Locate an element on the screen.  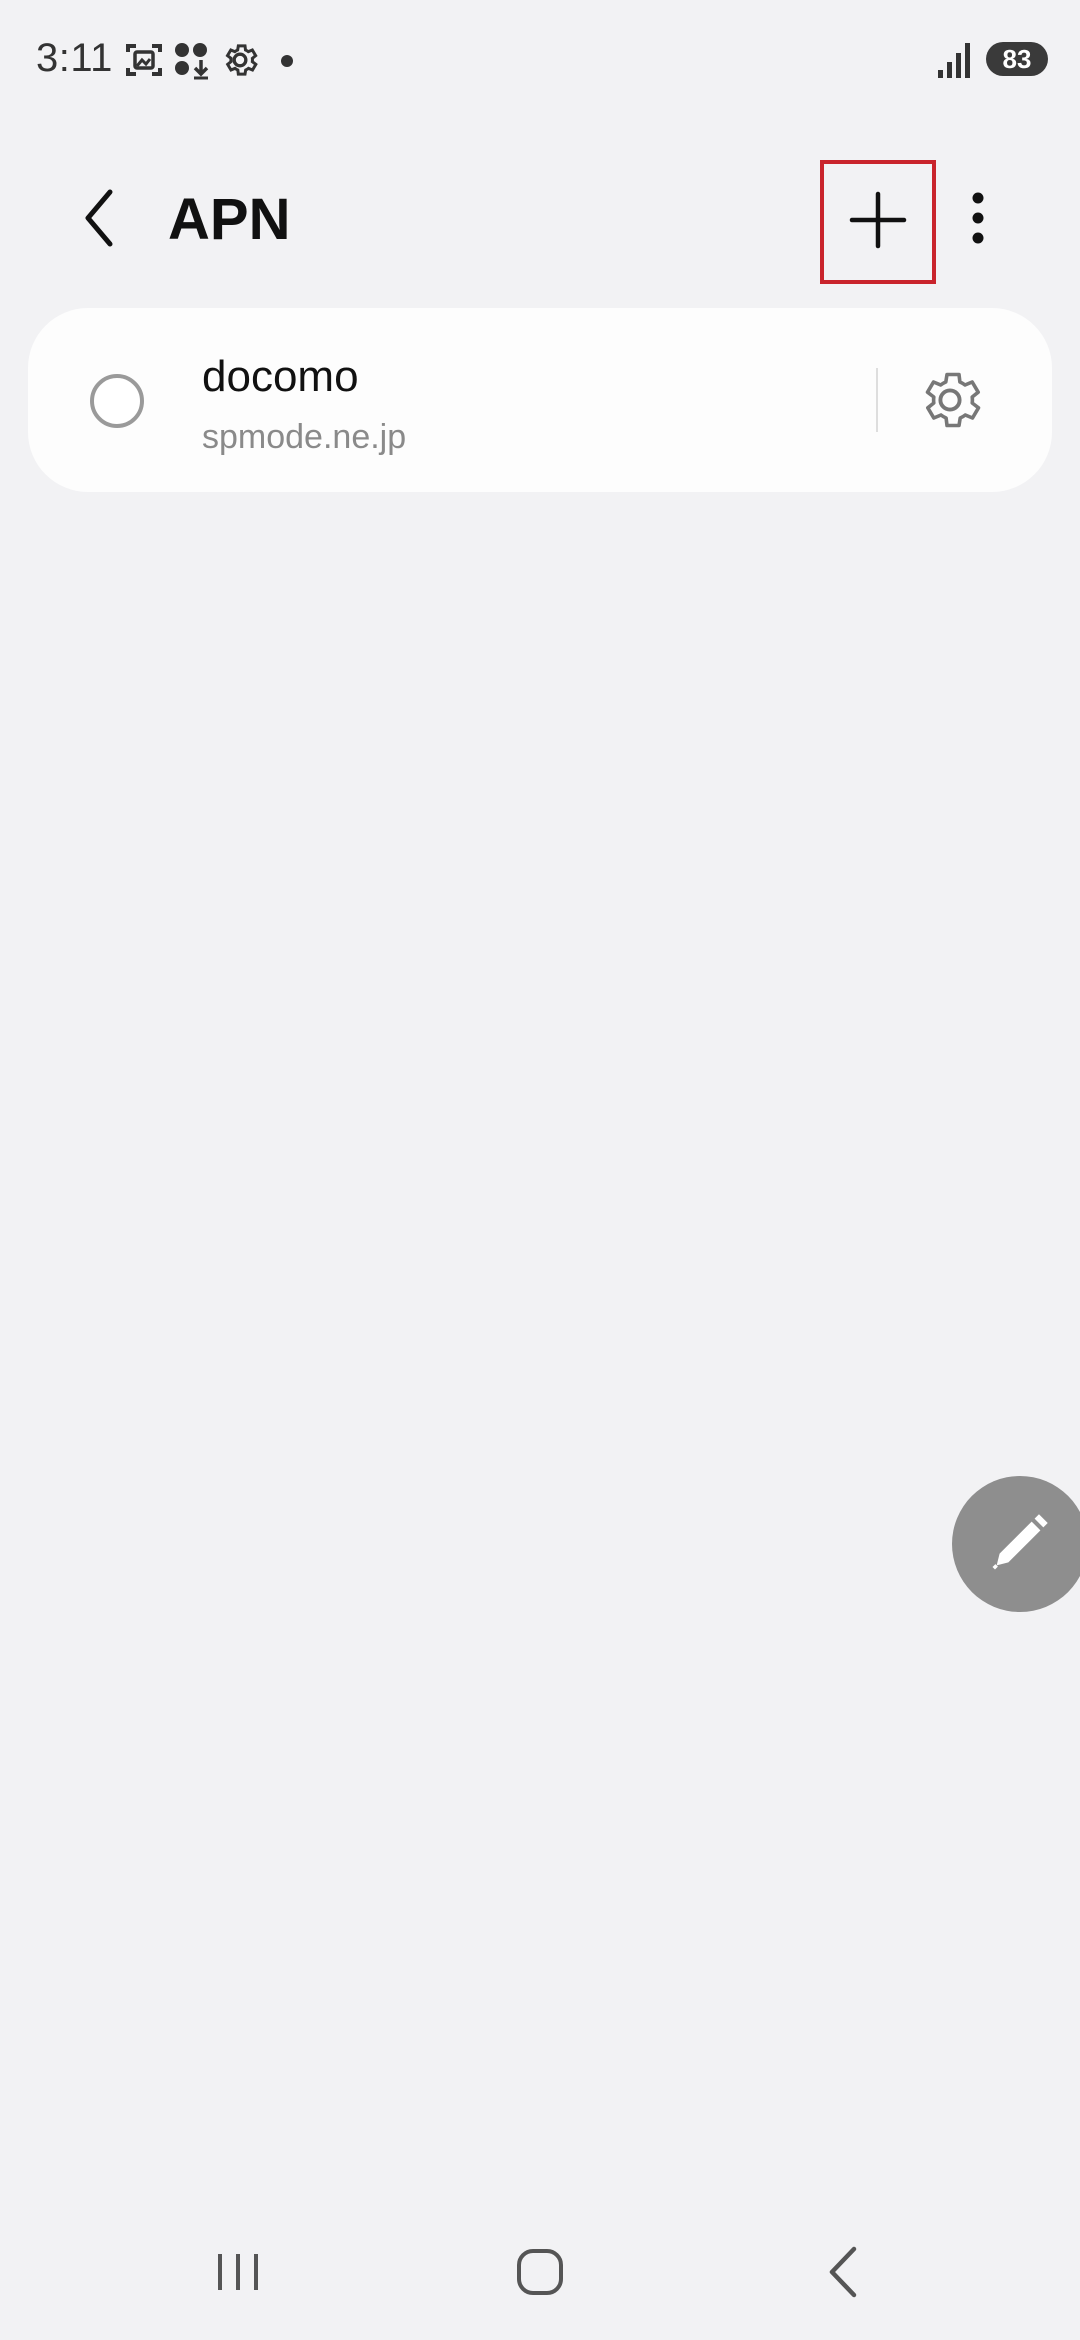
chevron-left-icon is located at coordinates (98, 220).